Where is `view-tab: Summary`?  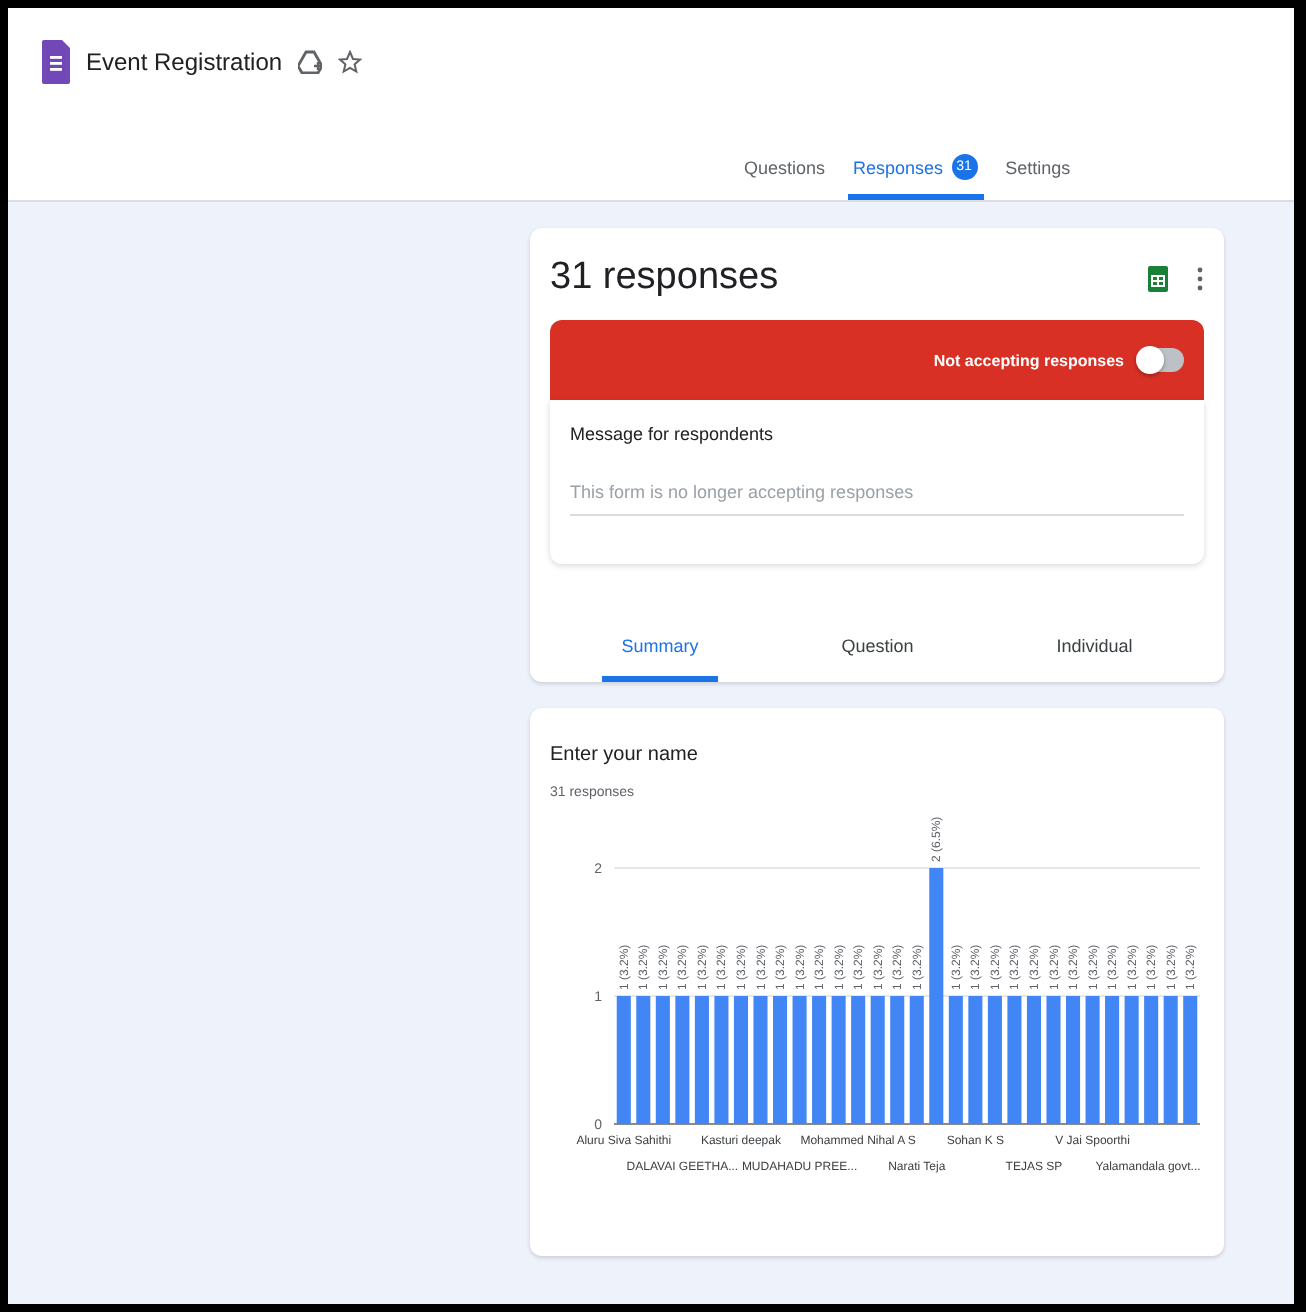
view-tab: Summary is located at coordinates (660, 653).